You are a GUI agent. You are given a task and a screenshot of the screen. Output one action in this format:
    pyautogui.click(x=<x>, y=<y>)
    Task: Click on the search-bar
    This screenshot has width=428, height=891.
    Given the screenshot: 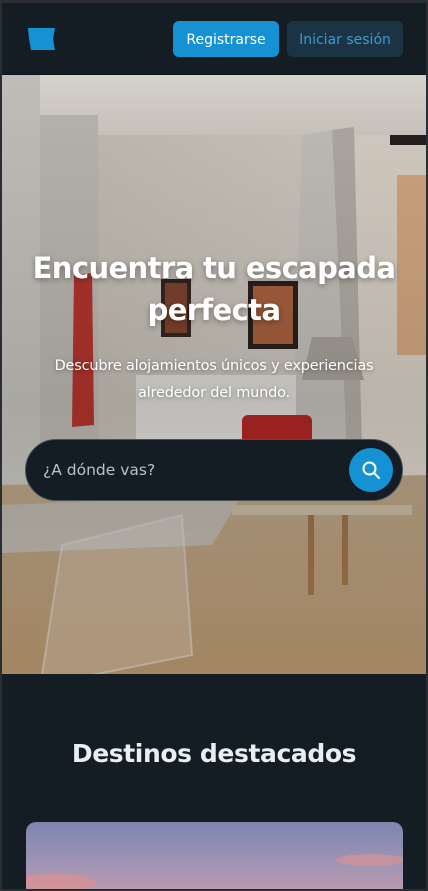 What is the action you would take?
    pyautogui.click(x=214, y=470)
    